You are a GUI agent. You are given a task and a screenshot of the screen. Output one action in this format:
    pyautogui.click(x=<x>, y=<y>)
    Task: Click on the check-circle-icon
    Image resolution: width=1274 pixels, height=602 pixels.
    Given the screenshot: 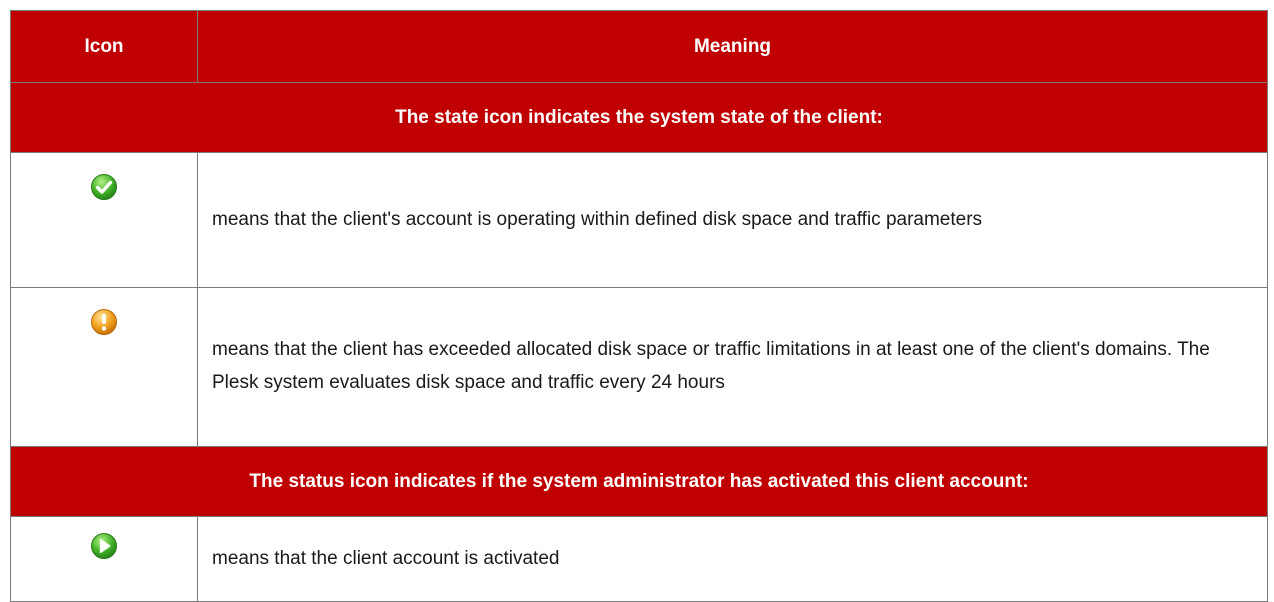 What is the action you would take?
    pyautogui.click(x=104, y=187)
    